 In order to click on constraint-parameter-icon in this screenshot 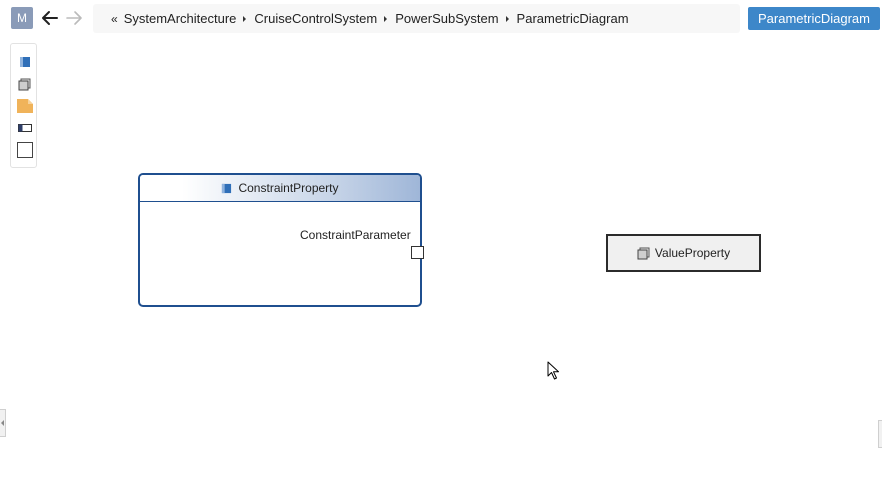, I will do `click(24, 128)`.